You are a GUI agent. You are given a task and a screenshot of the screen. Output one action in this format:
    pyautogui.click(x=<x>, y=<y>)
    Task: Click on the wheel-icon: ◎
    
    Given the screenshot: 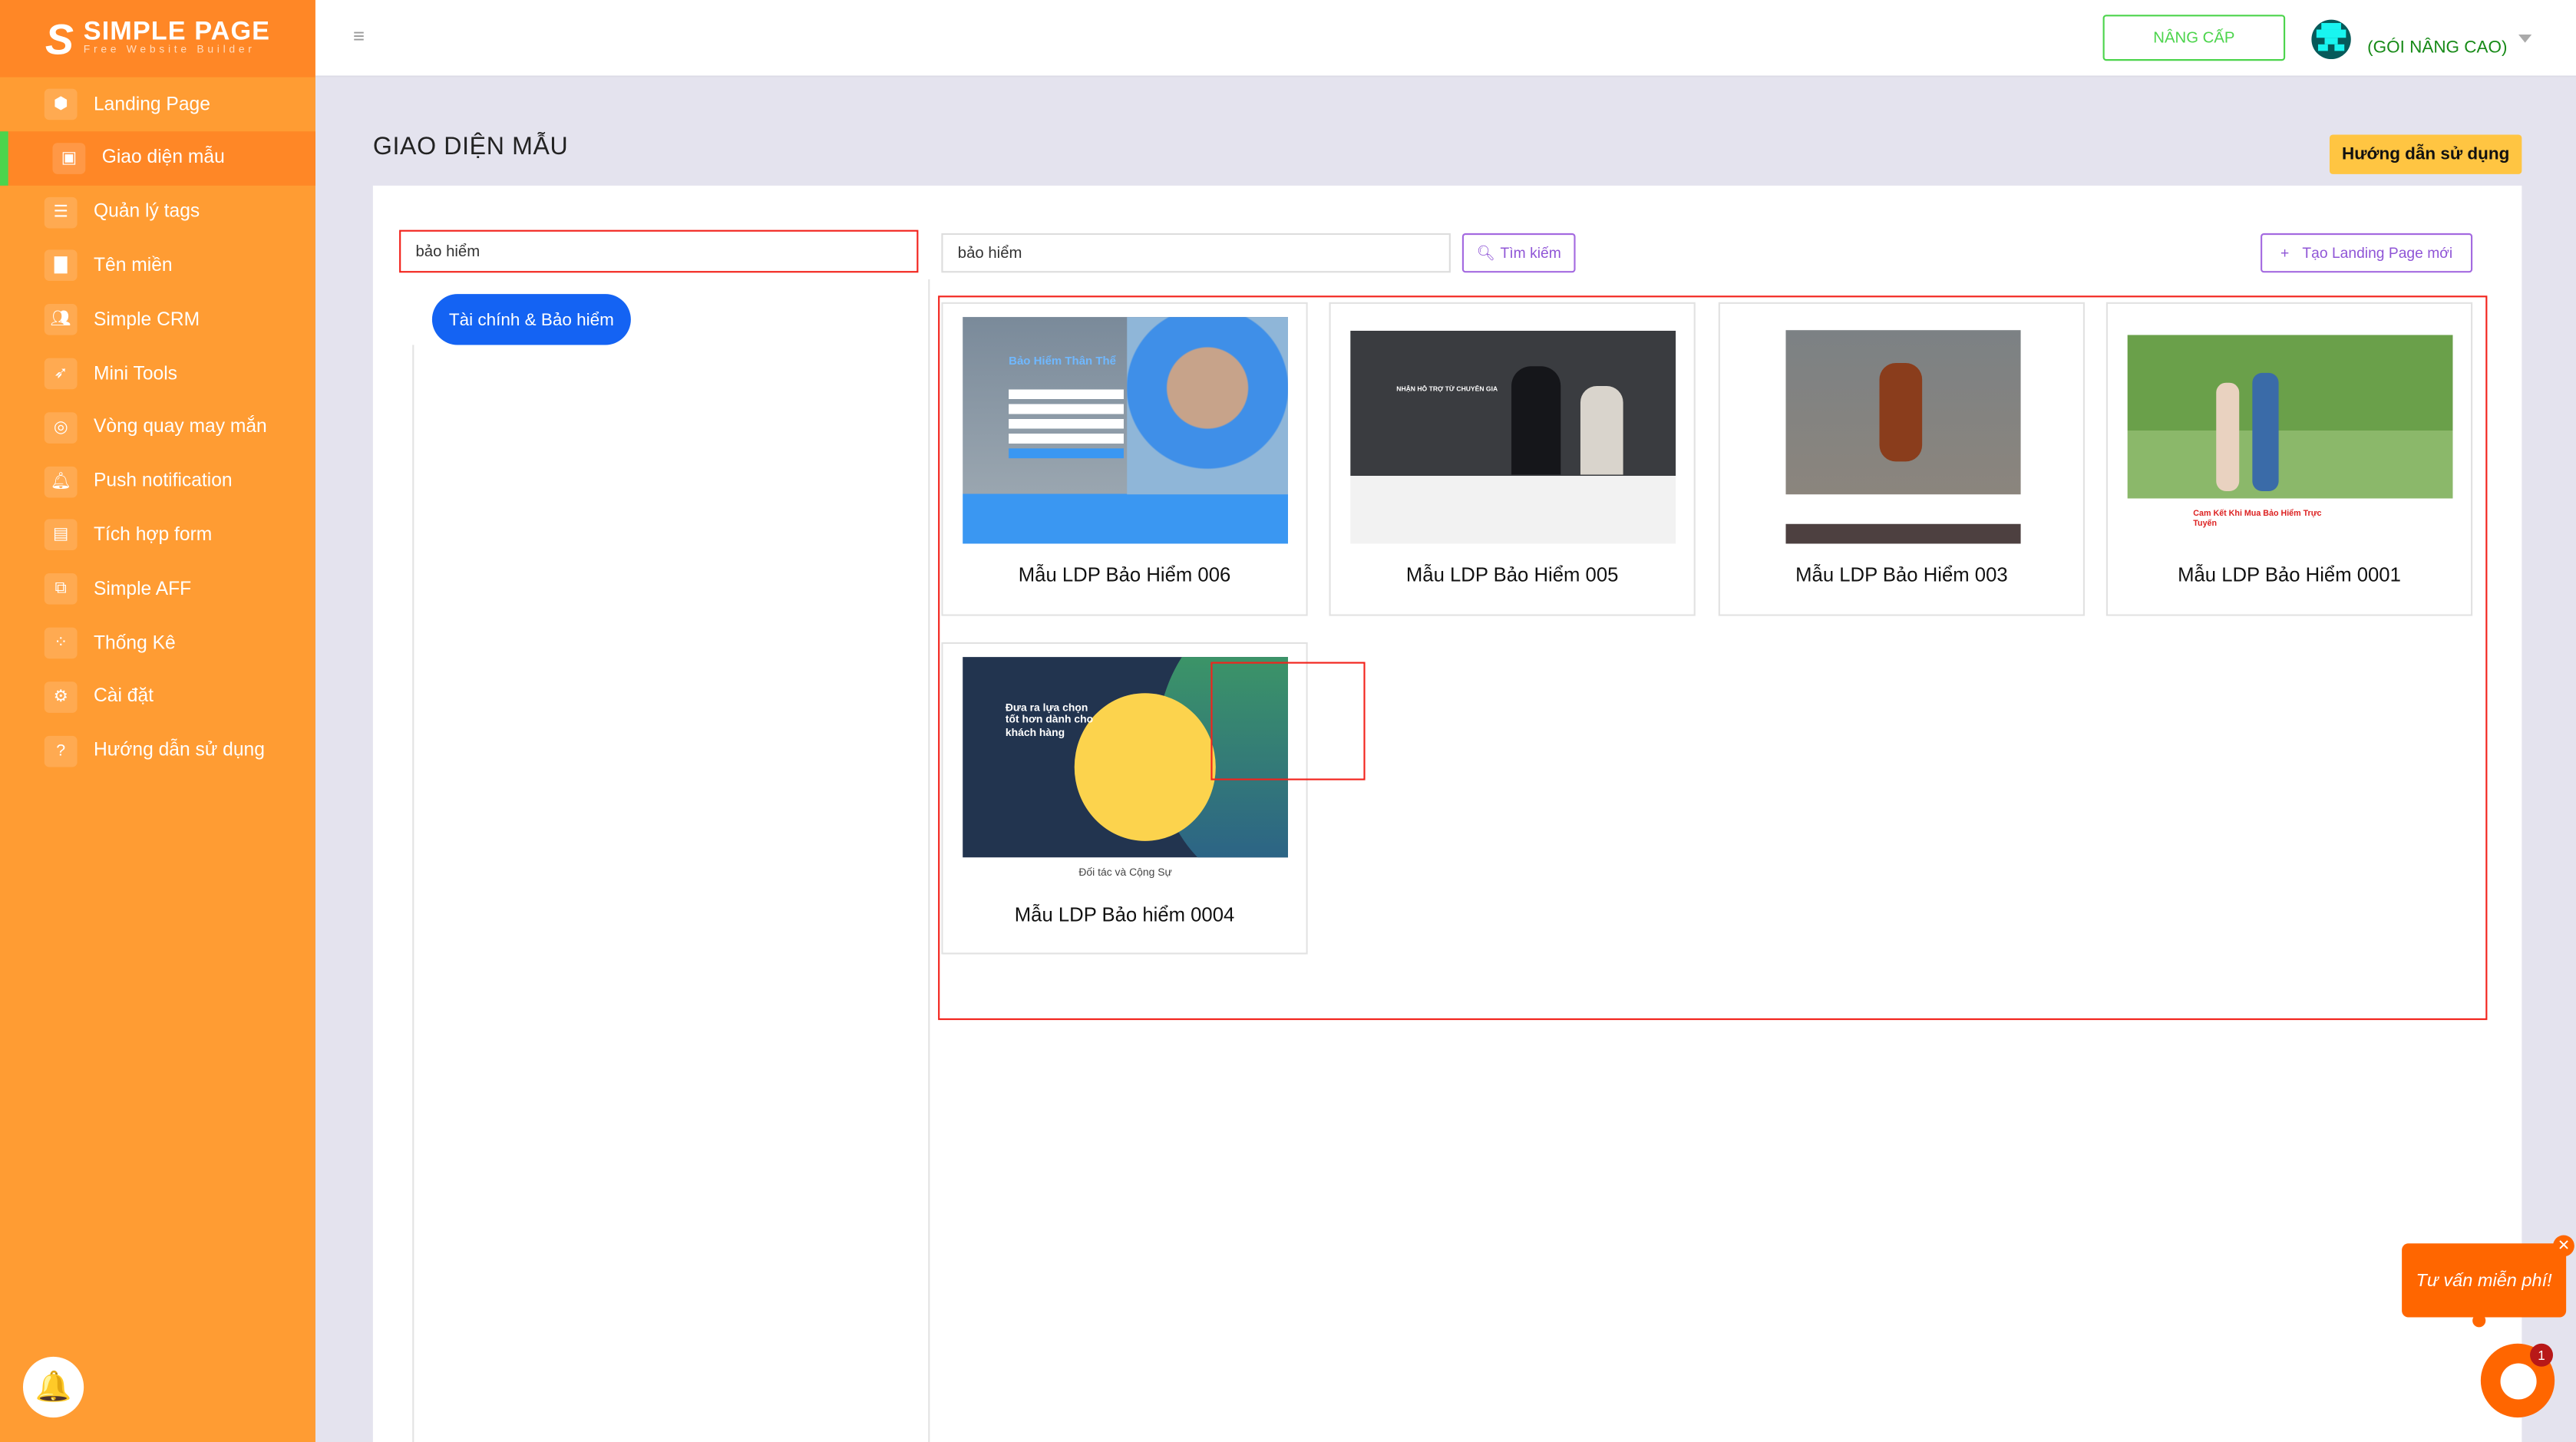 What is the action you would take?
    pyautogui.click(x=61, y=427)
    